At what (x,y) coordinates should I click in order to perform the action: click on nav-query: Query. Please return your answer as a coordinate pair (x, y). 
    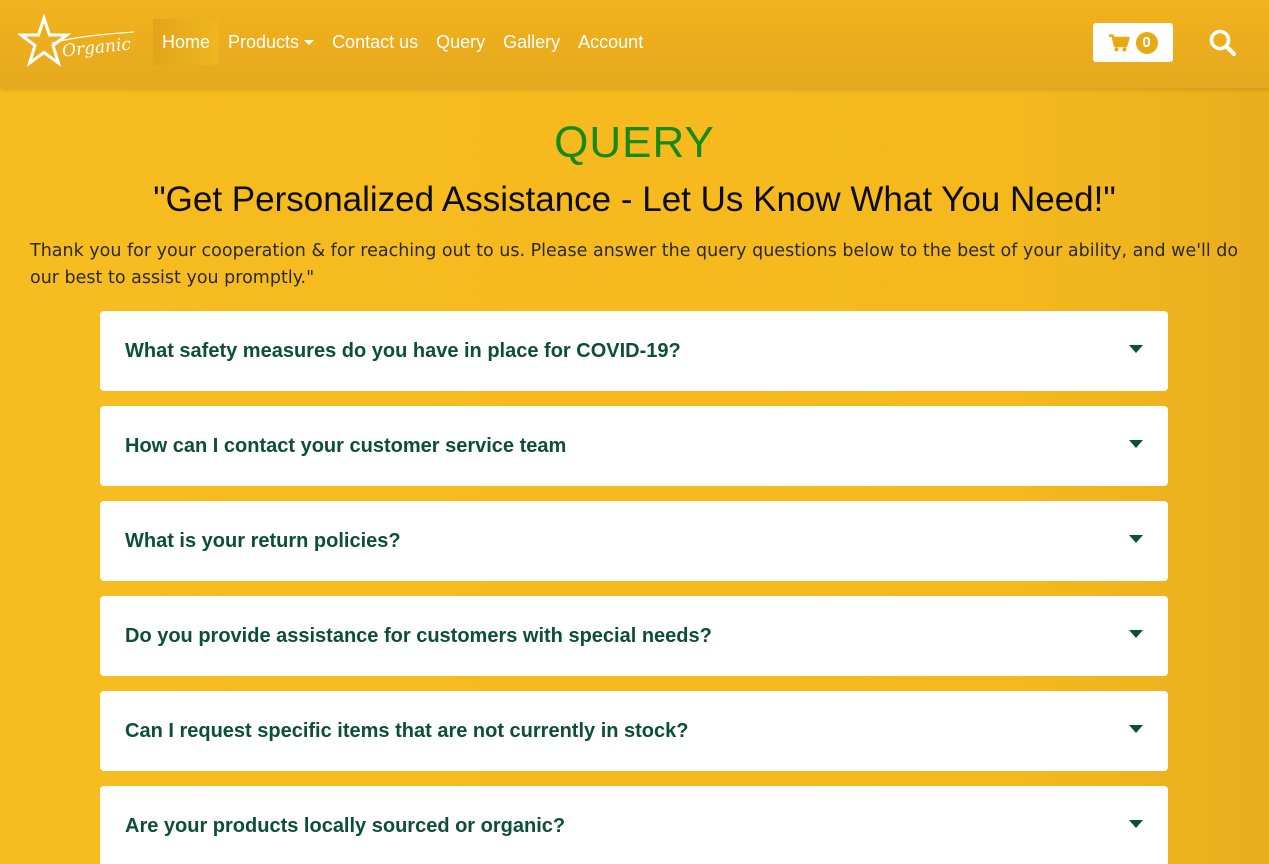
    Looking at the image, I should click on (460, 42).